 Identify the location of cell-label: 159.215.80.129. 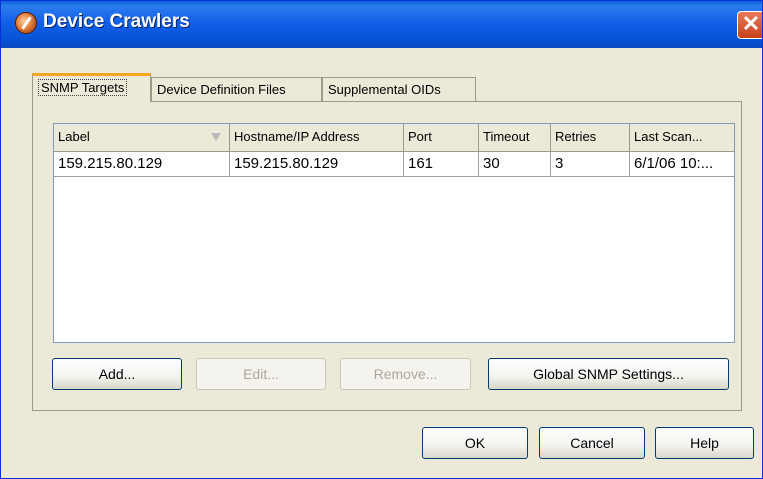
(142, 164).